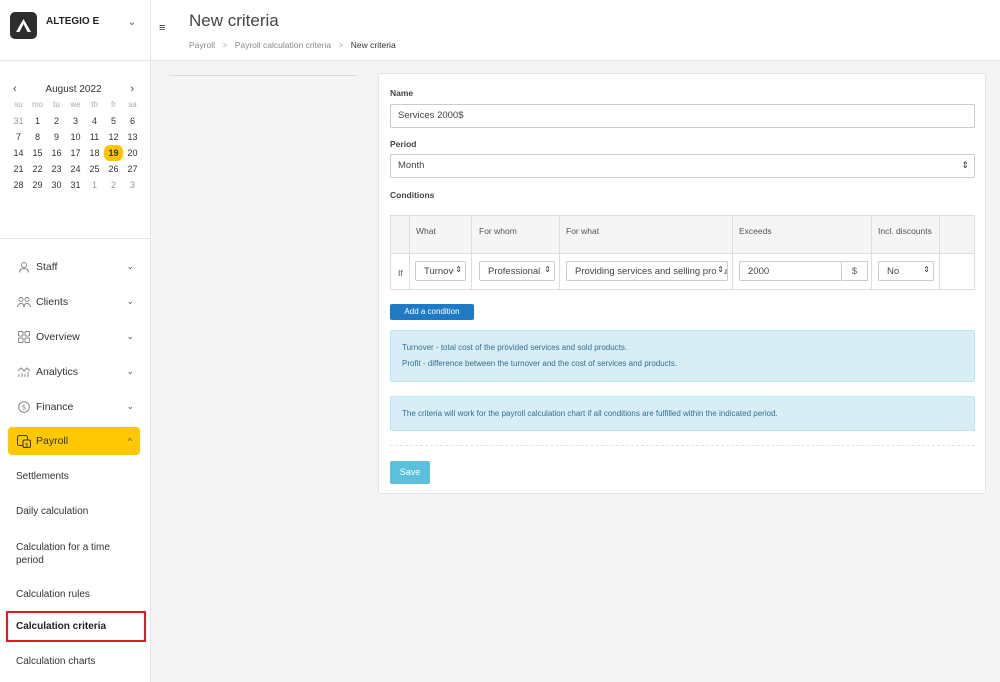 This screenshot has width=1000, height=682. What do you see at coordinates (56, 153) in the screenshot?
I see `calendar-day: 16` at bounding box center [56, 153].